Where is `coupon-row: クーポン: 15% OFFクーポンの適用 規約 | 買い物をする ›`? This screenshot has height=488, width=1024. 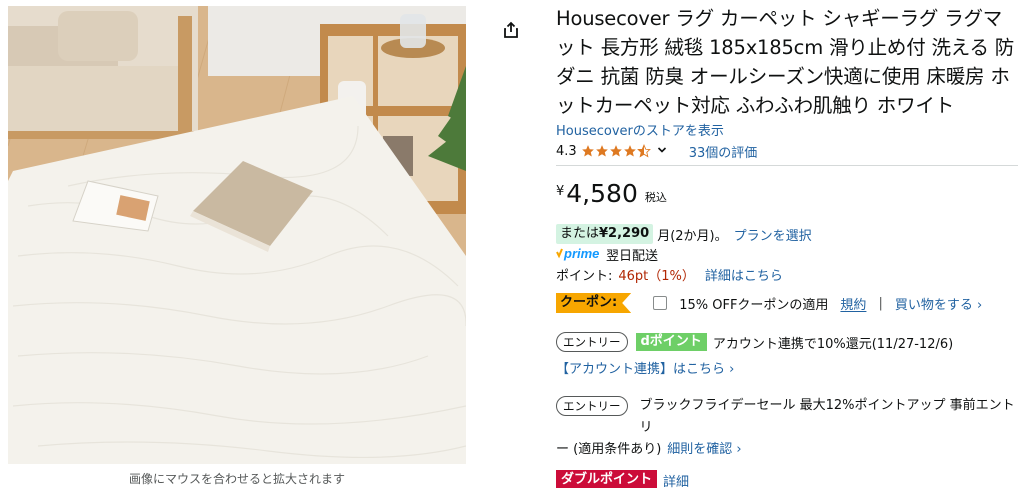
coupon-row: クーポン: 15% OFFクーポンの適用 規約 | 買い物をする › is located at coordinates (787, 303).